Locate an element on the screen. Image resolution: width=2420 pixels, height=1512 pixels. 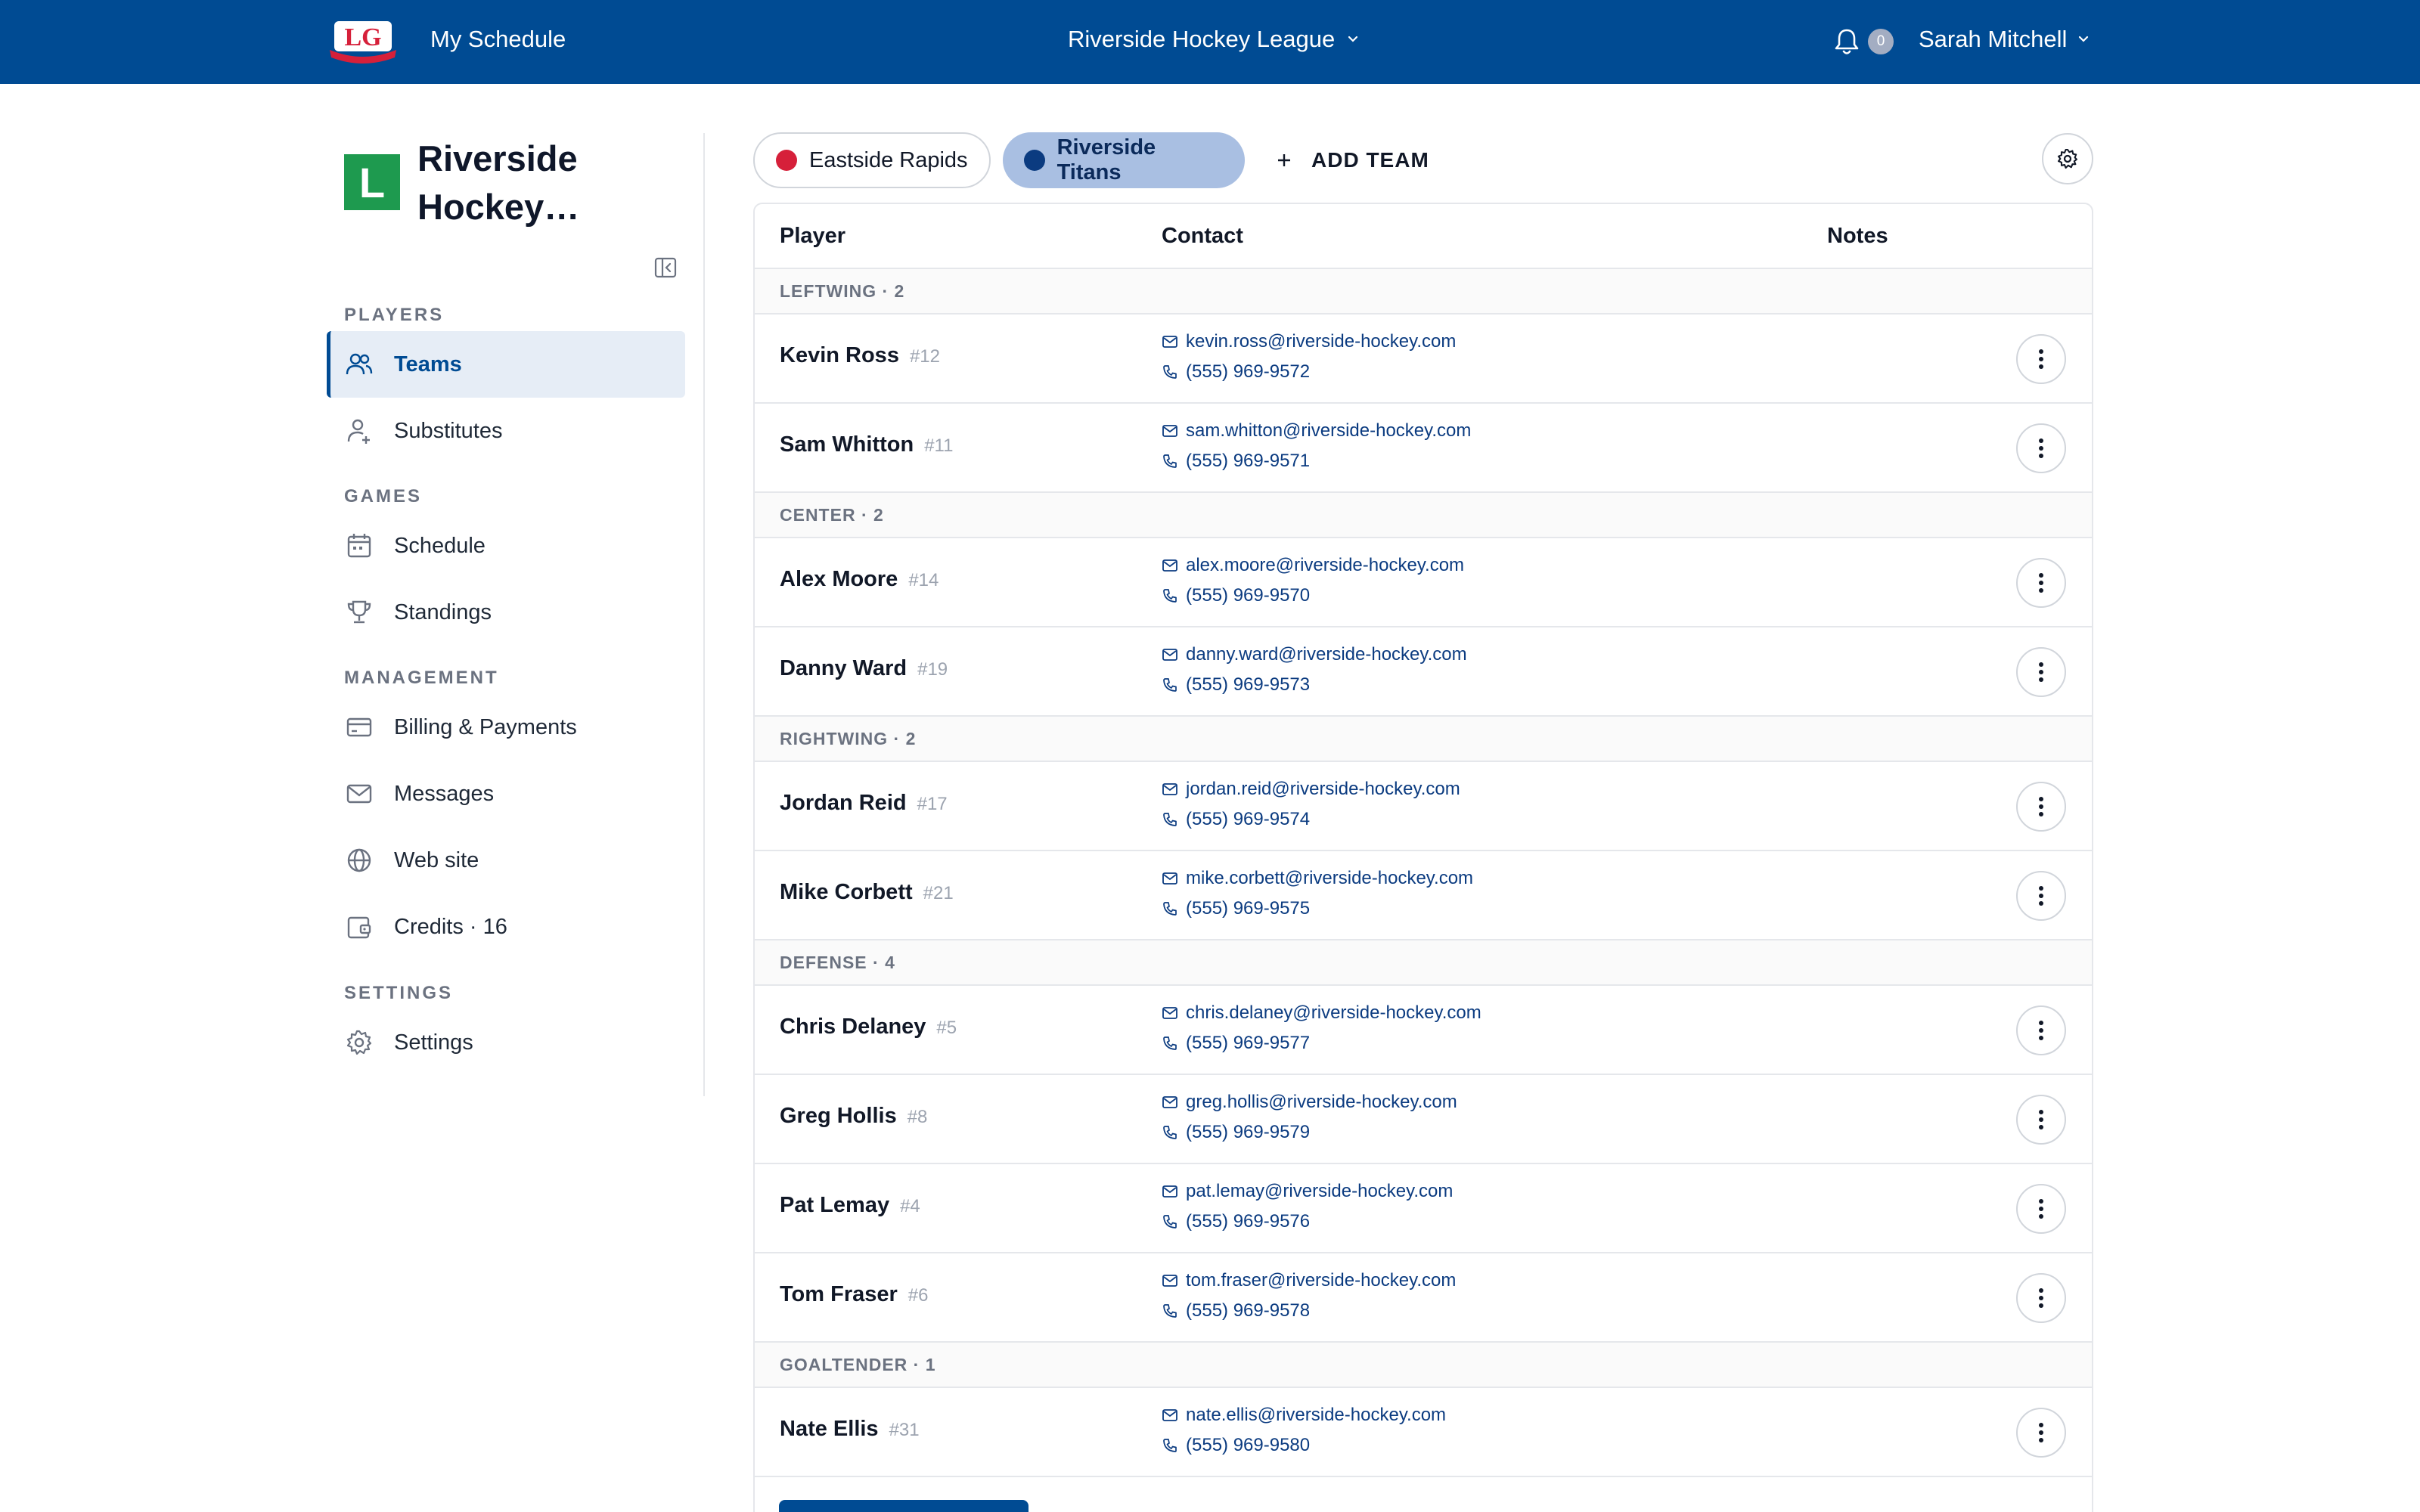
sidebar-item-settings: Settings is located at coordinates (506, 1042).